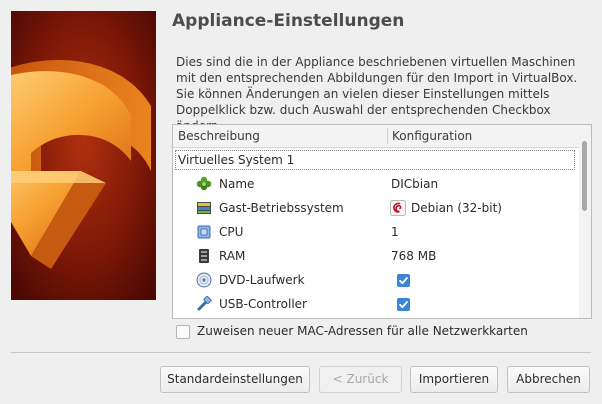 This screenshot has height=404, width=602. Describe the element at coordinates (262, 280) in the screenshot. I see `row-label: DVD-Laufwerk` at that location.